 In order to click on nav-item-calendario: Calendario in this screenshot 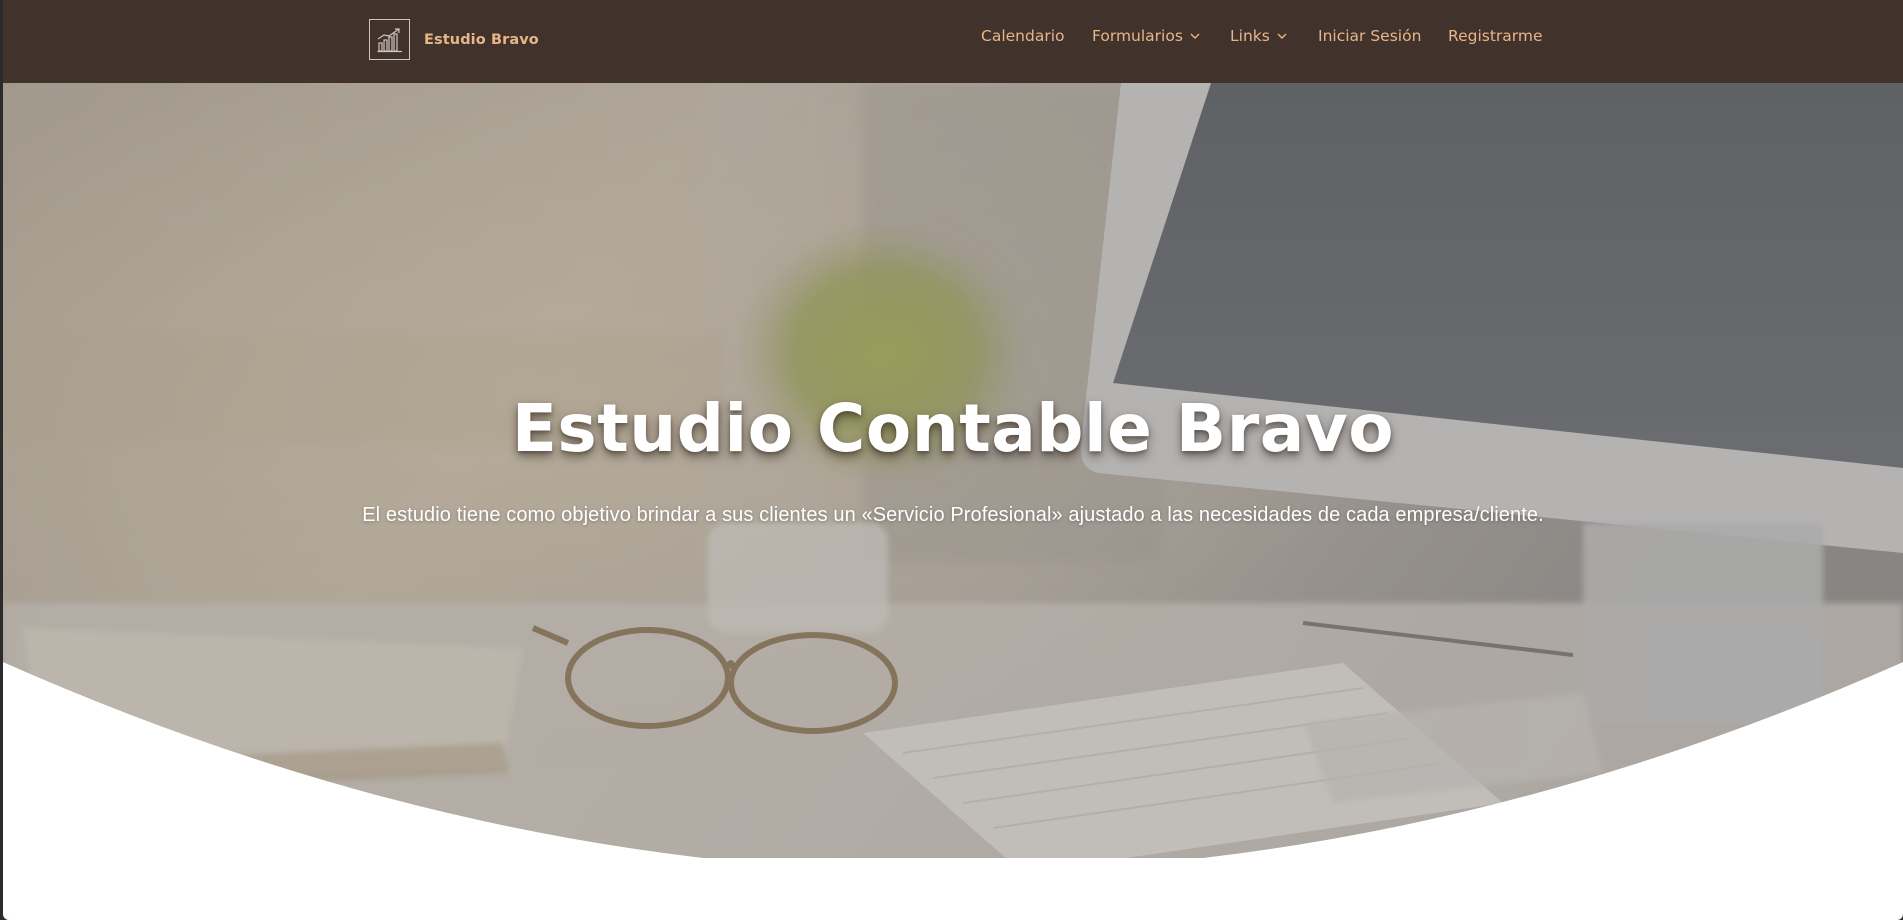, I will do `click(1023, 36)`.